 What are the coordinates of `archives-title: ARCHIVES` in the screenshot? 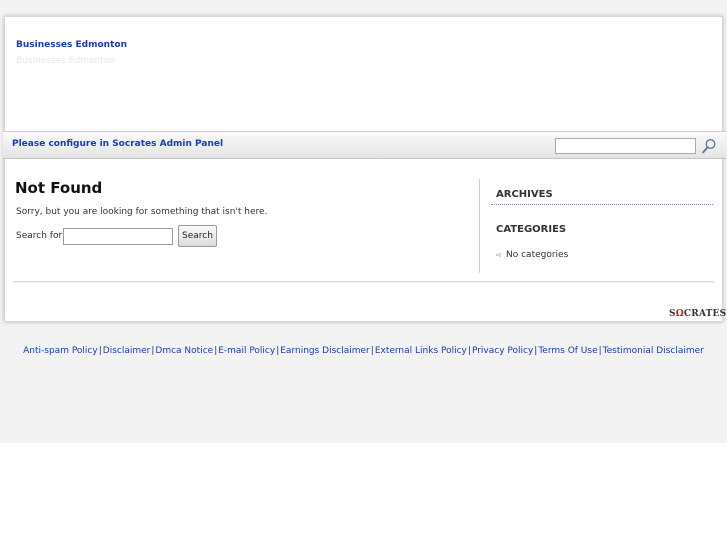 It's located at (602, 197).